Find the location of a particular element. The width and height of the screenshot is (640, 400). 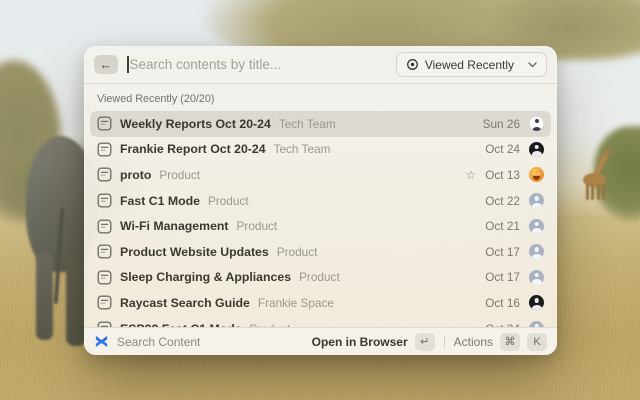

filter-dropdown: Viewed Recently is located at coordinates (471, 64).